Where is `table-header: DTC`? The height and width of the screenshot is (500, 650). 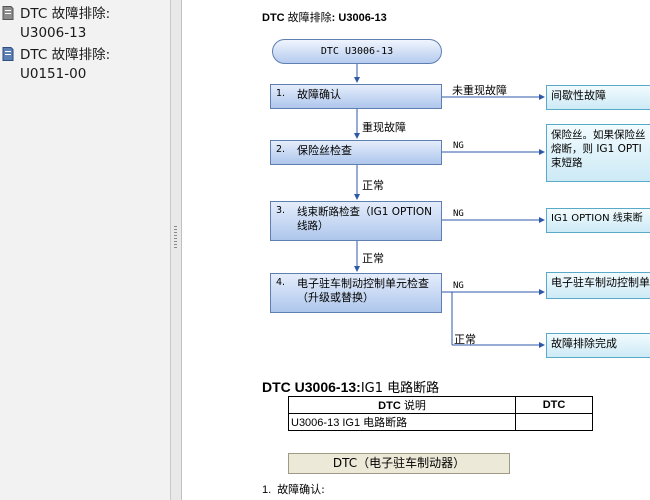
table-header: DTC is located at coordinates (554, 405).